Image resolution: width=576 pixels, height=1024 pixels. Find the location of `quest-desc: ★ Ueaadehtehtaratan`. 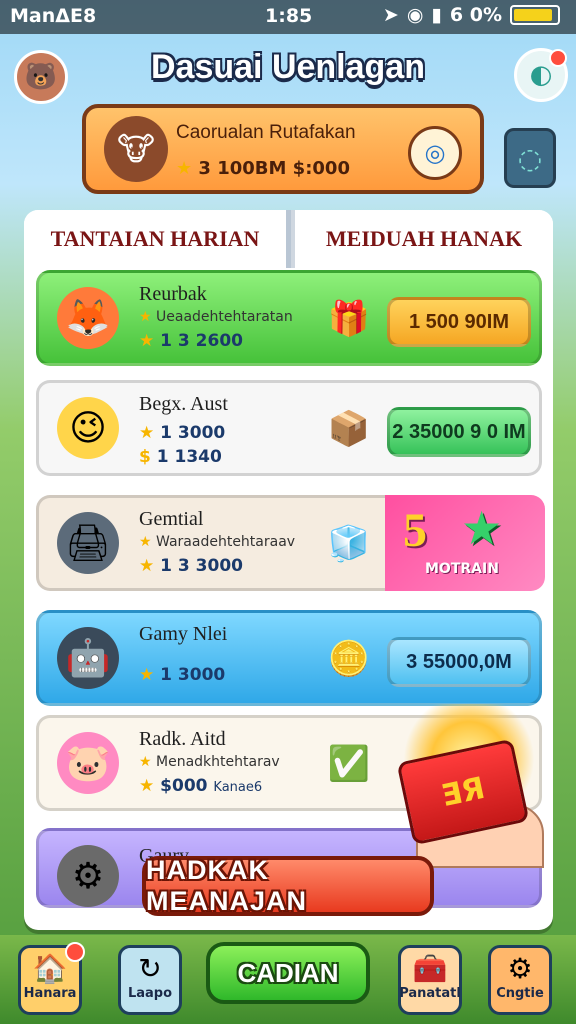

quest-desc: ★ Ueaadehtehtaratan is located at coordinates (216, 317).